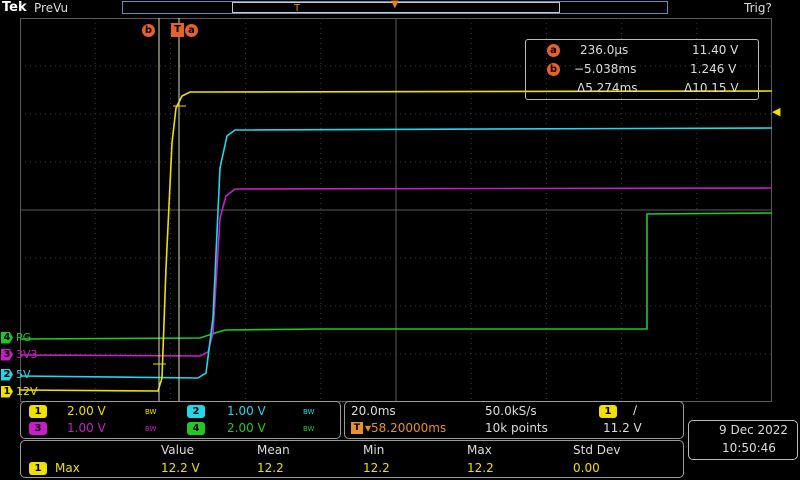  I want to click on ch1-bw-icon: BW, so click(151, 412).